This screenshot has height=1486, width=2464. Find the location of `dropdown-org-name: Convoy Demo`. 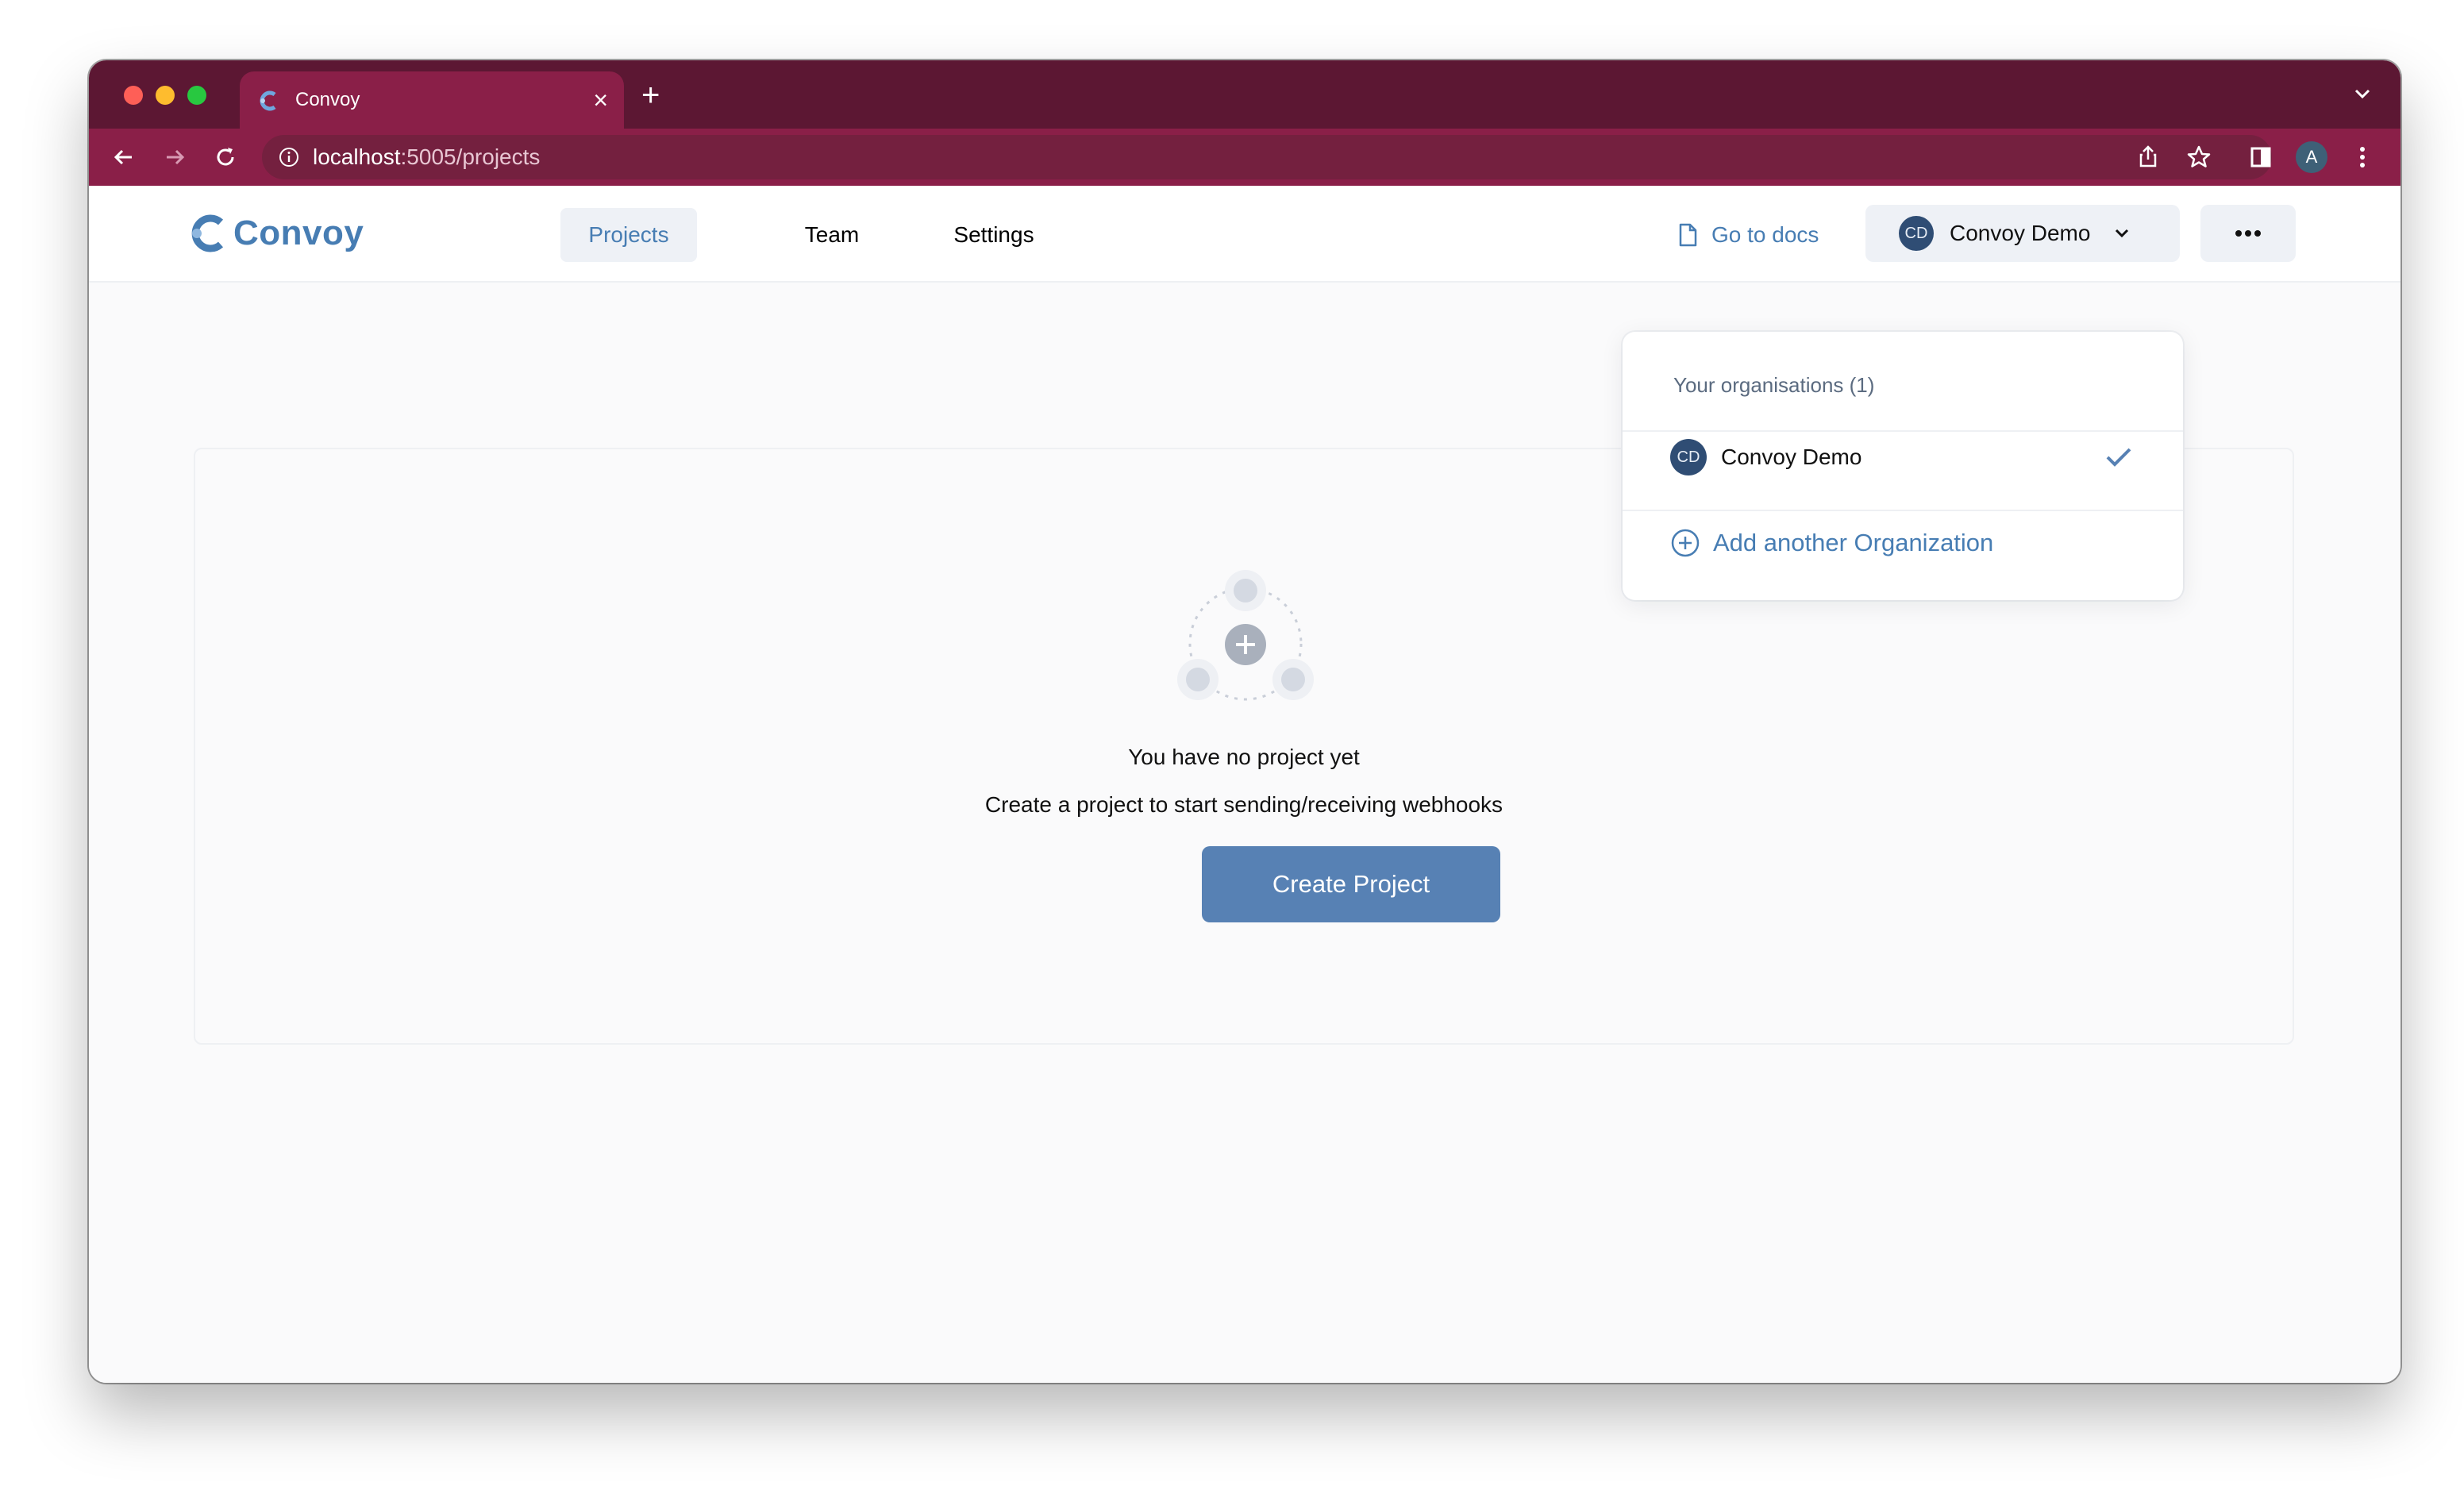

dropdown-org-name: Convoy Demo is located at coordinates (1791, 457).